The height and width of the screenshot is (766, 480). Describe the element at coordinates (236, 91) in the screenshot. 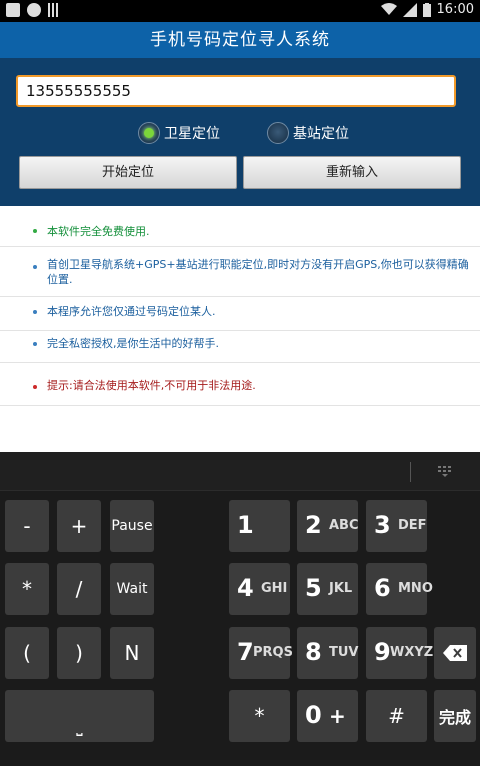

I see `phone-number-input` at that location.